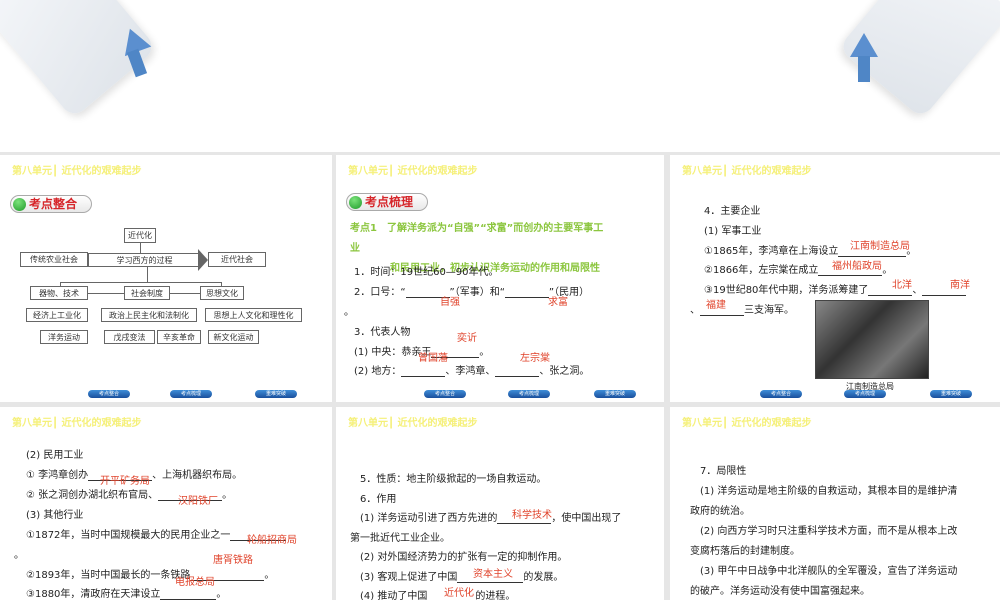  Describe the element at coordinates (438, 595) in the screenshot. I see `text: (4) 推动了中国 的进程。` at that location.